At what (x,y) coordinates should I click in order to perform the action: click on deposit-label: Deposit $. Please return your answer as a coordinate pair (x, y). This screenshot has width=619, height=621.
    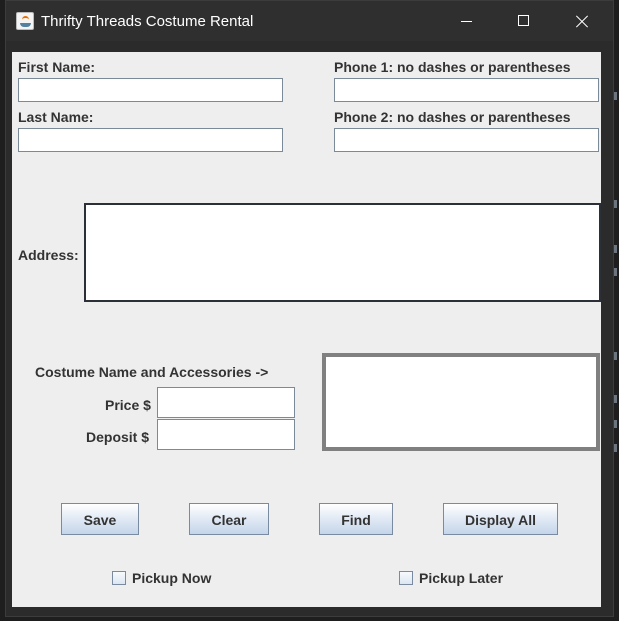
    Looking at the image, I should click on (118, 437).